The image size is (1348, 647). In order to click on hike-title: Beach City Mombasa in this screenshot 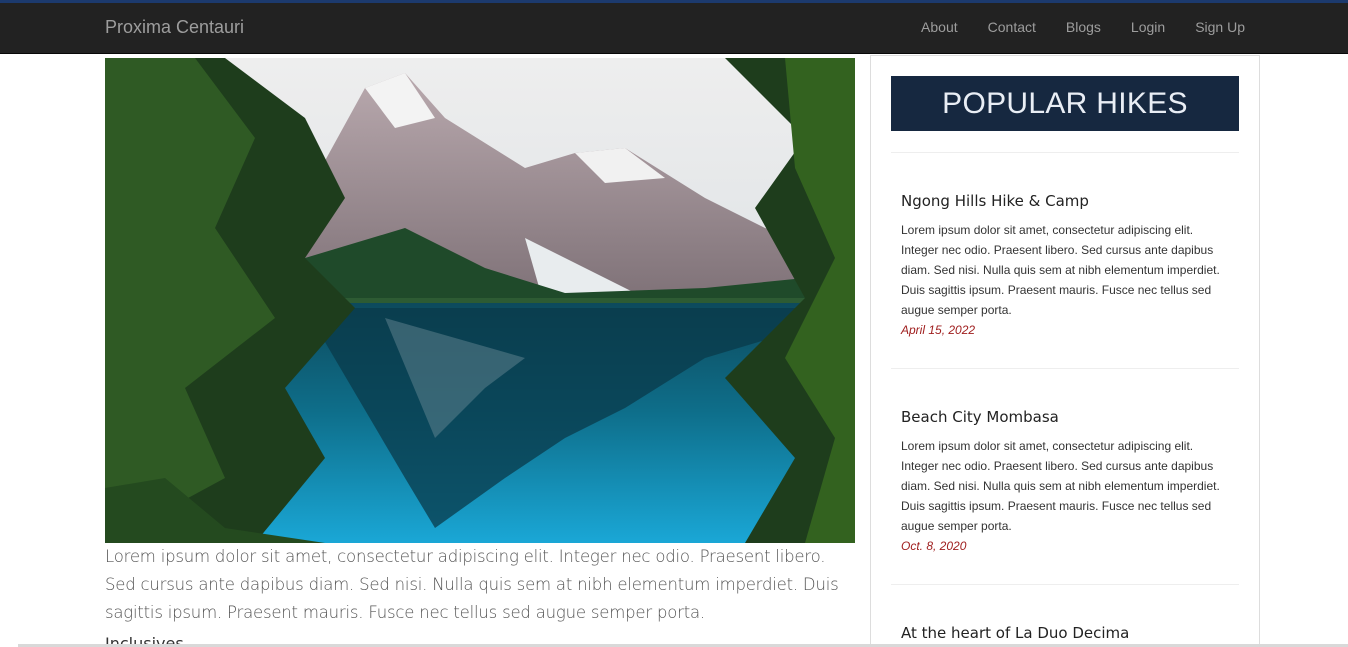, I will do `click(1066, 417)`.